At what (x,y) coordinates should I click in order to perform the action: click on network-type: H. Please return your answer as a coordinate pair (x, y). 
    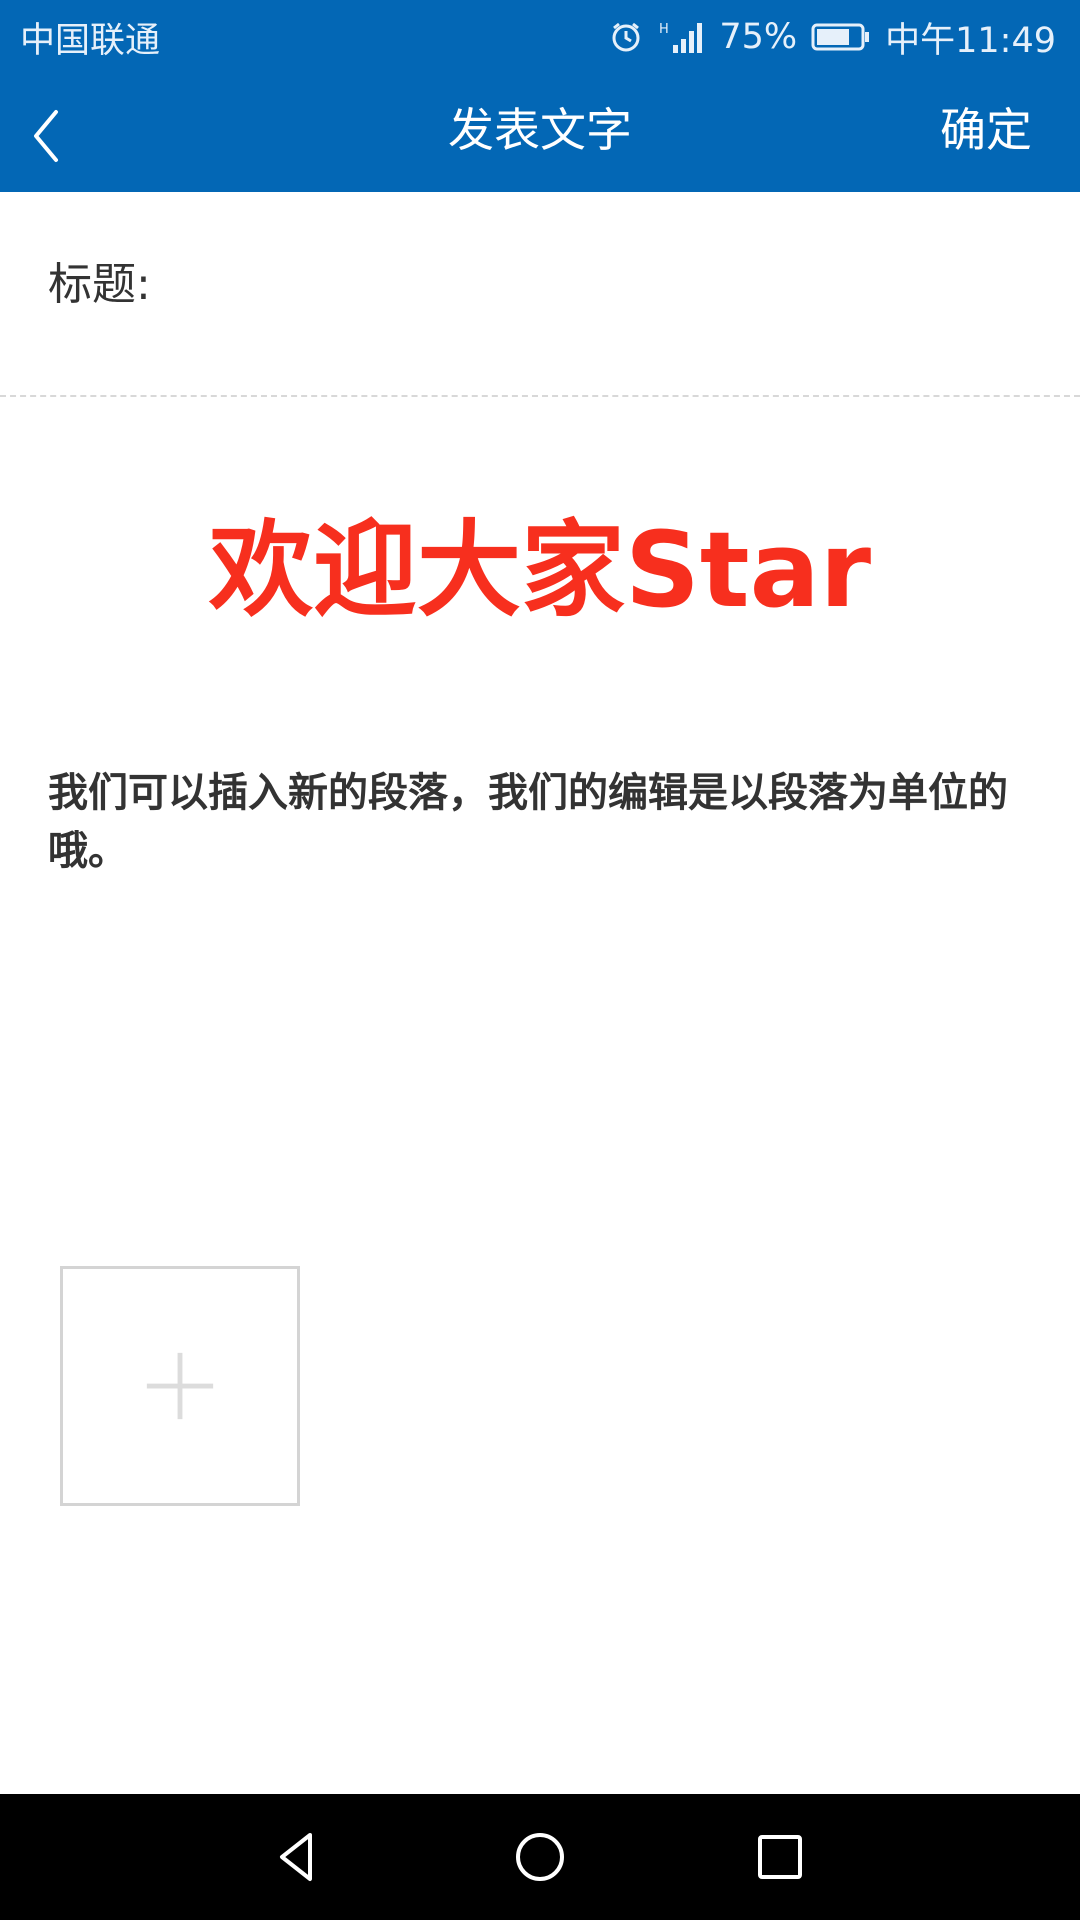
    Looking at the image, I should click on (664, 29).